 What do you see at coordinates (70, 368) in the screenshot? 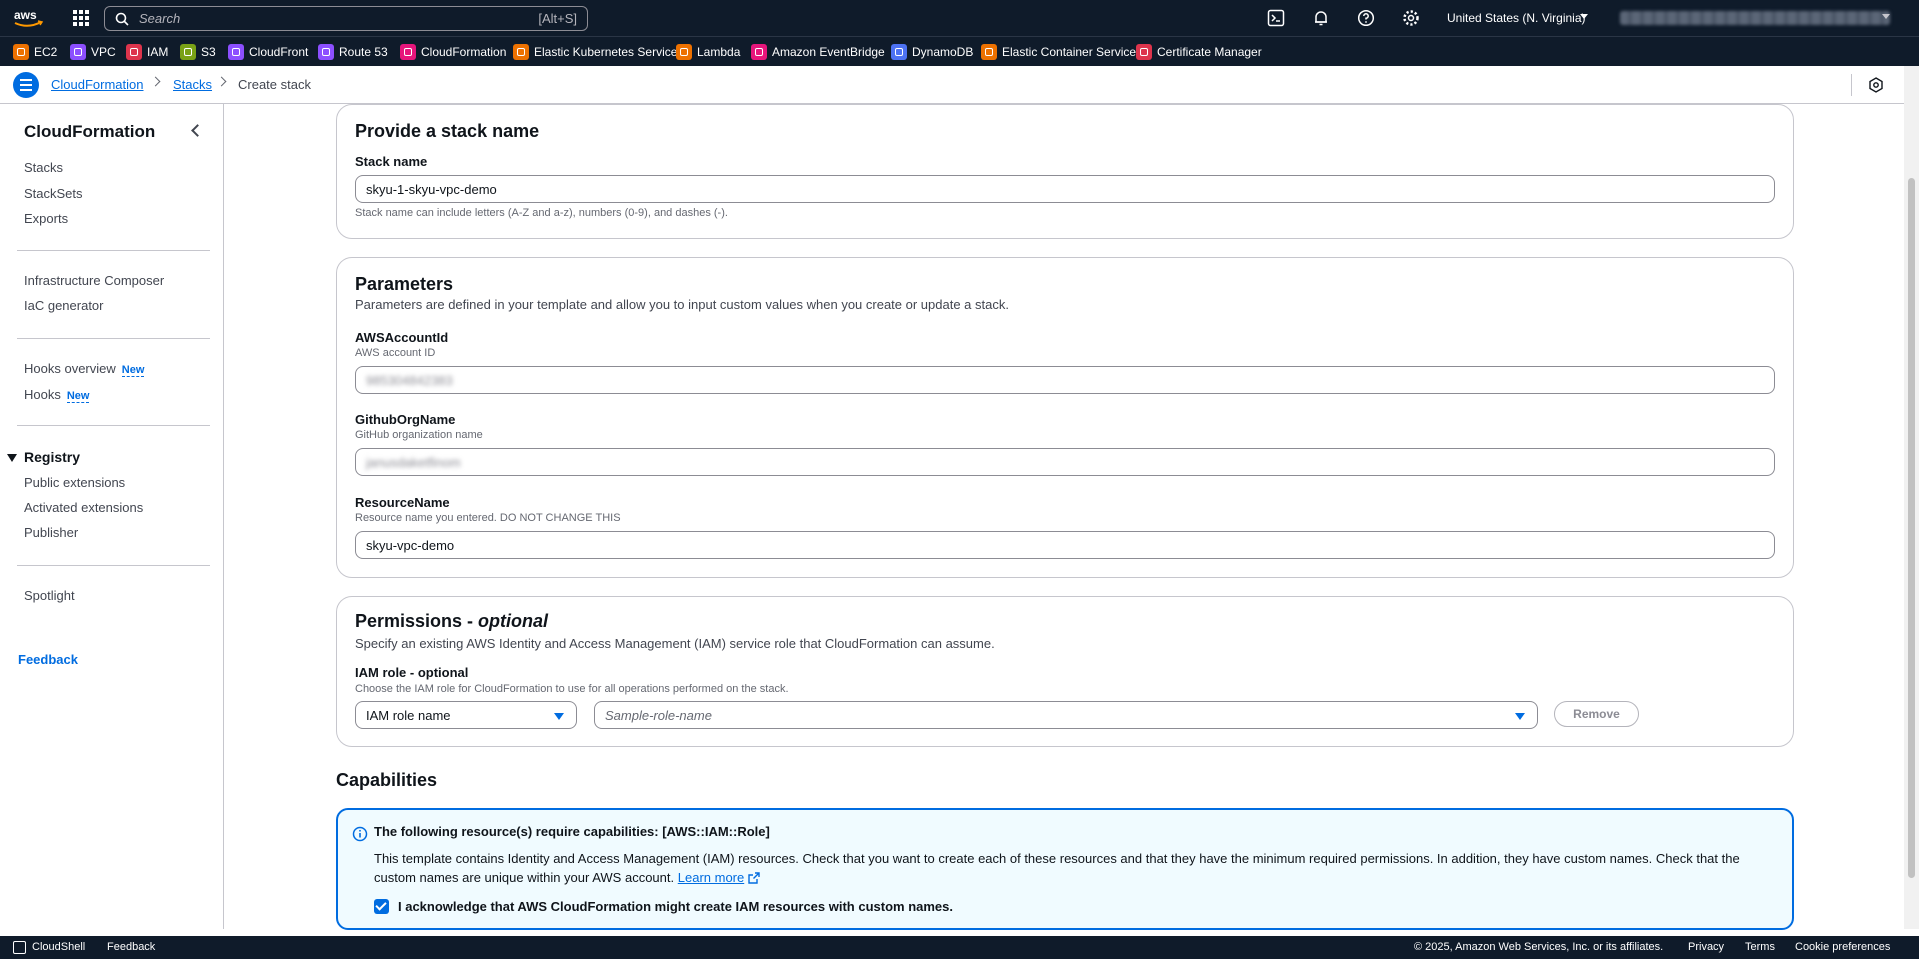
I see `sidenav-item-label: Hooks overview` at bounding box center [70, 368].